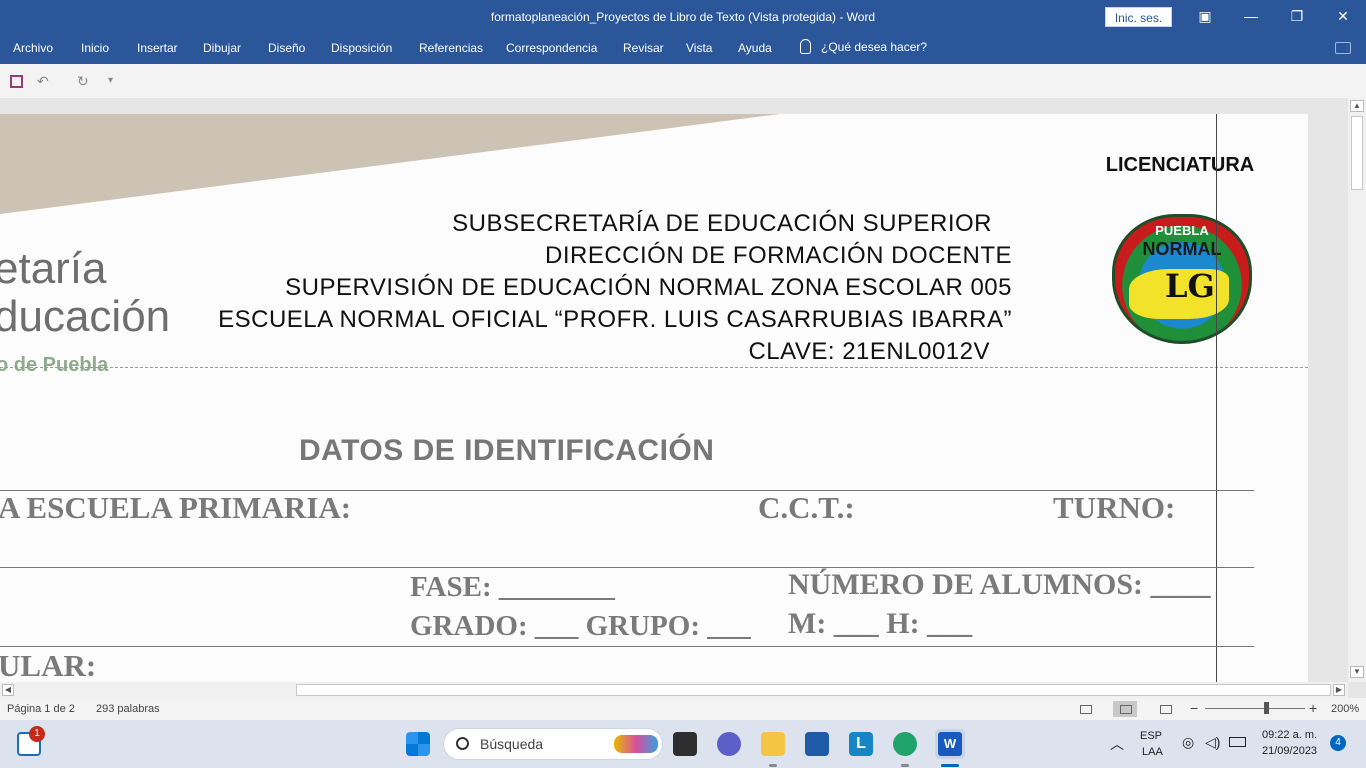  What do you see at coordinates (683, 709) in the screenshot?
I see `status-bar: Página 1 de 2 293 palabras − + 200%` at bounding box center [683, 709].